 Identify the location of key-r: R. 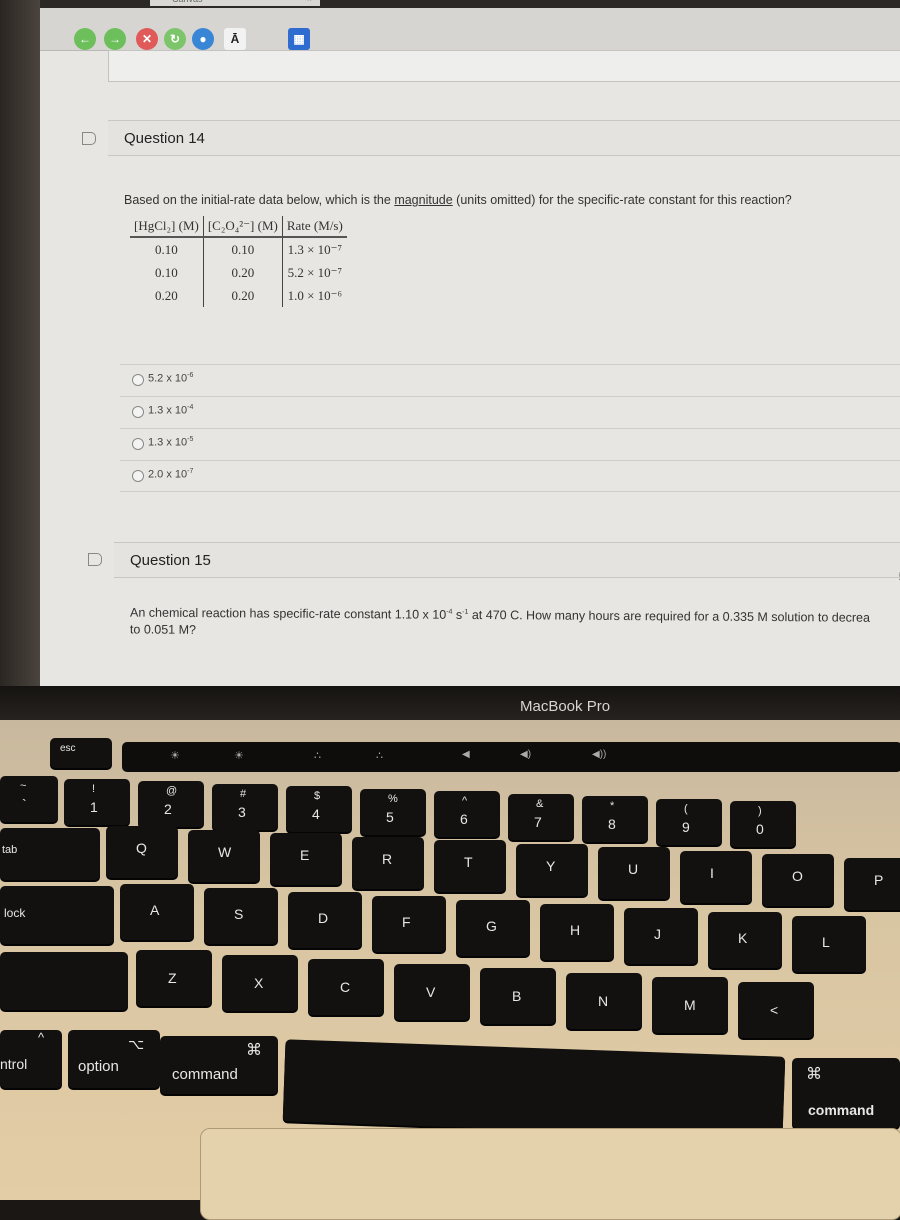
(388, 862).